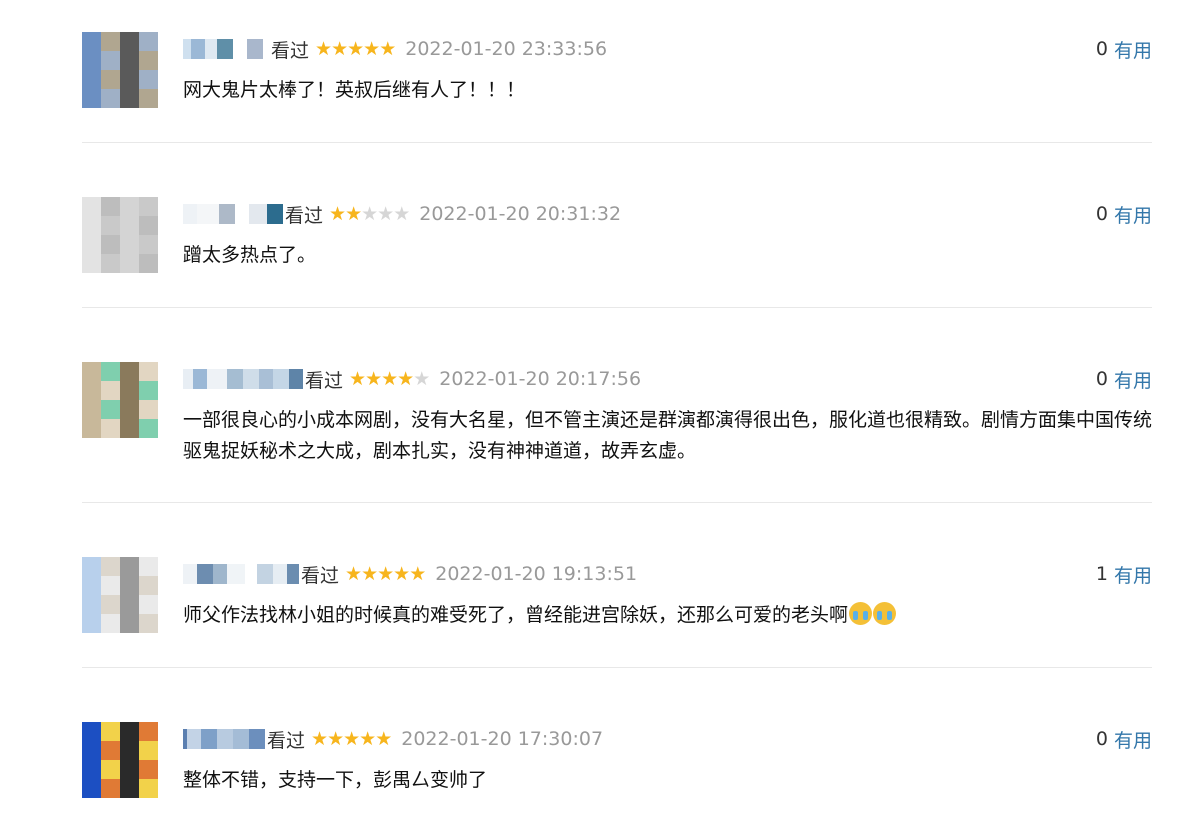 The height and width of the screenshot is (823, 1200). Describe the element at coordinates (354, 90) in the screenshot. I see `comment-text: 网大鬼片太棒了！英叔后继有人了！！！` at that location.